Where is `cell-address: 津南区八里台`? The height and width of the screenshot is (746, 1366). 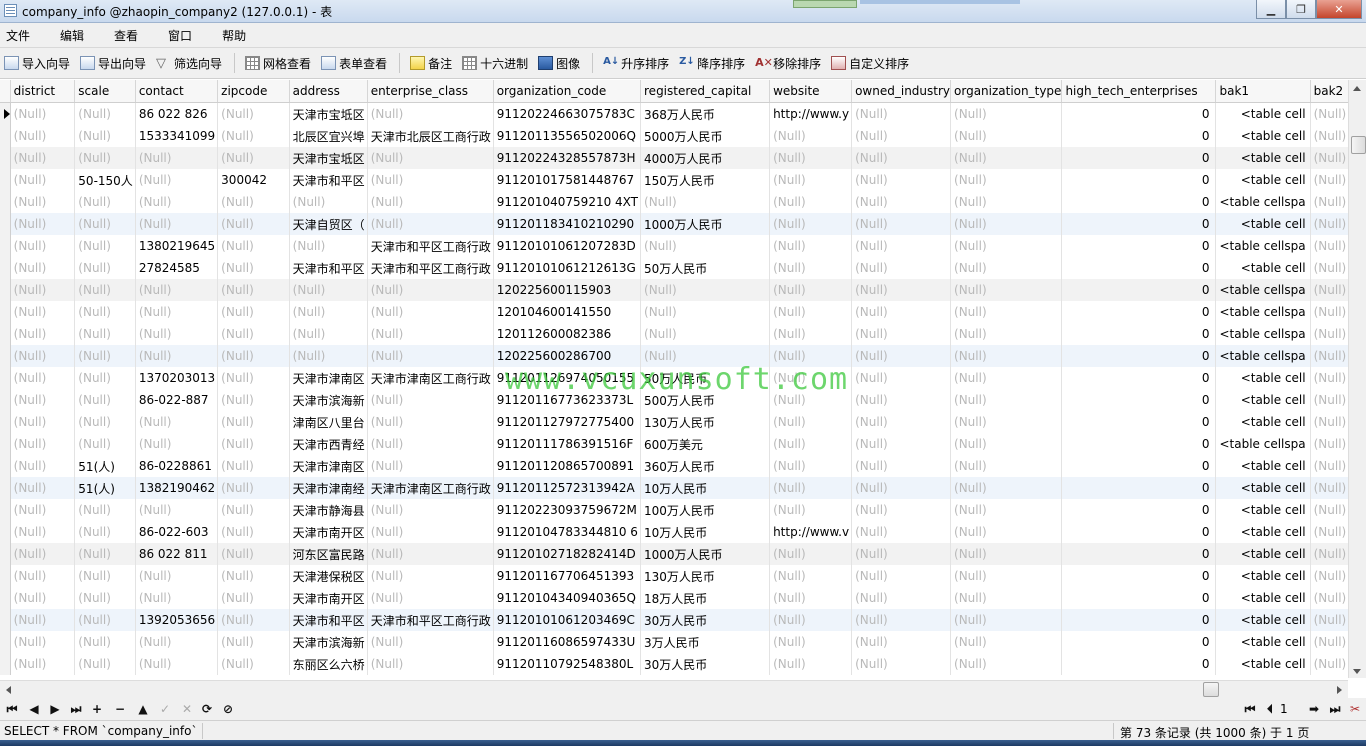
cell-address: 津南区八里台 is located at coordinates (328, 422).